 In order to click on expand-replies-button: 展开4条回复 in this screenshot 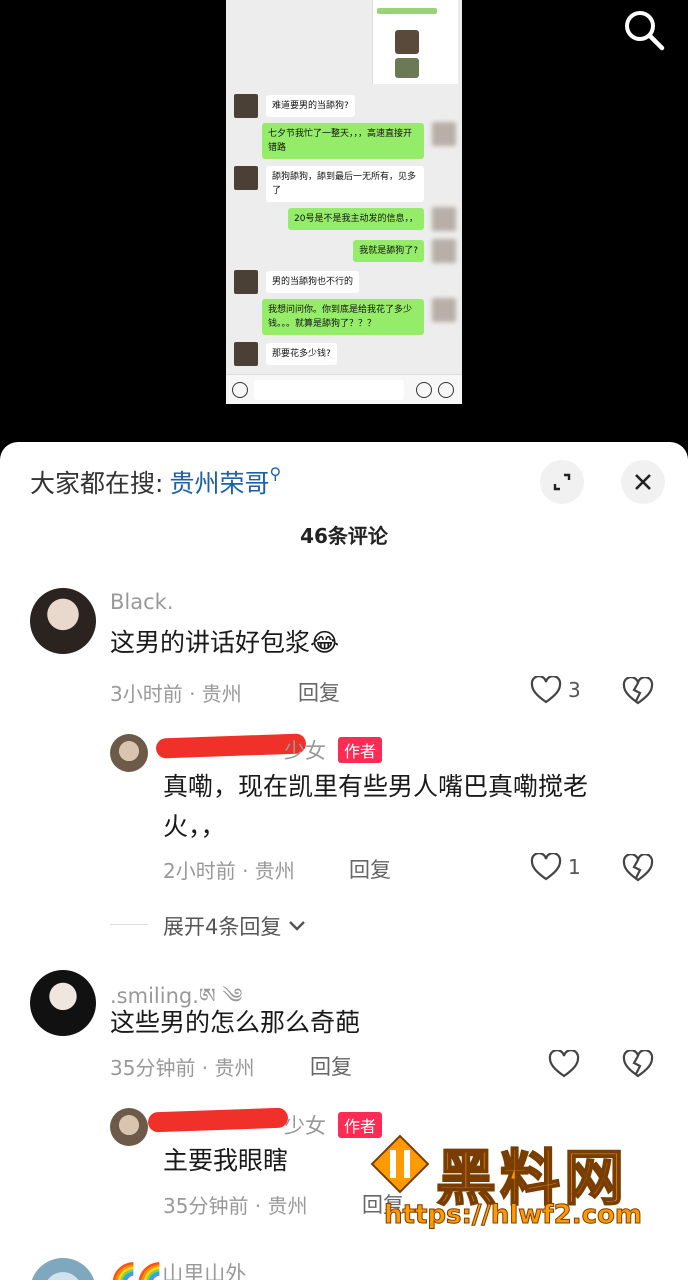, I will do `click(235, 926)`.